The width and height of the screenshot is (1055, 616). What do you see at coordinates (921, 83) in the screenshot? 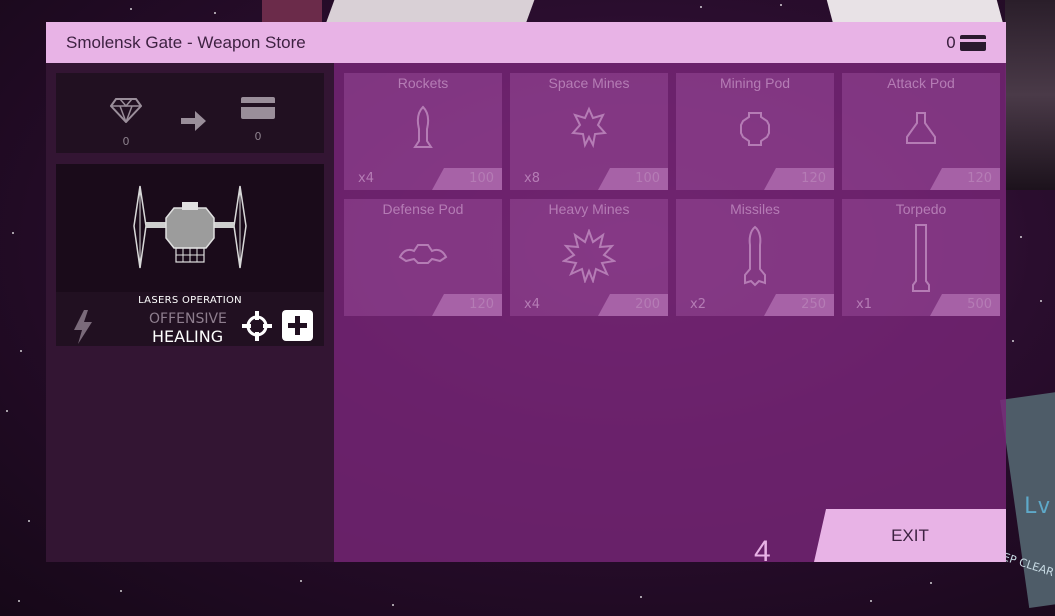
I see `weapon-name: Attack Pod` at bounding box center [921, 83].